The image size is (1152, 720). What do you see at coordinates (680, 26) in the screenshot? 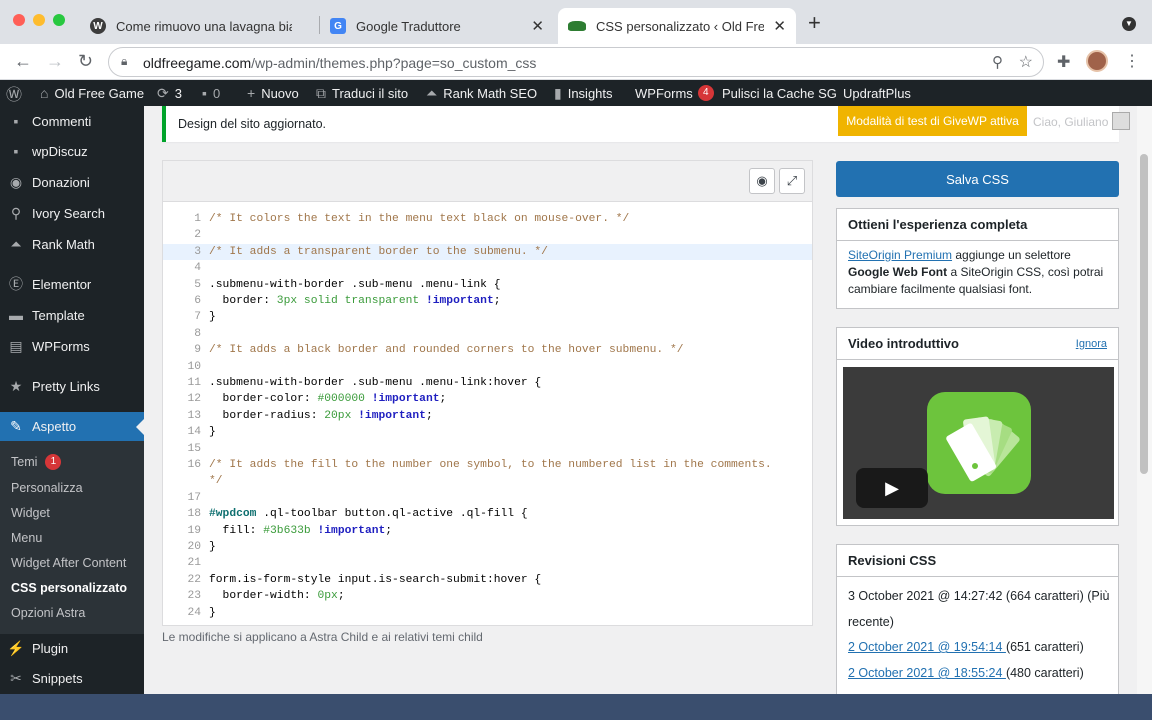
I see `tab-3-title: CSS personalizzato ‹ Old Free` at bounding box center [680, 26].